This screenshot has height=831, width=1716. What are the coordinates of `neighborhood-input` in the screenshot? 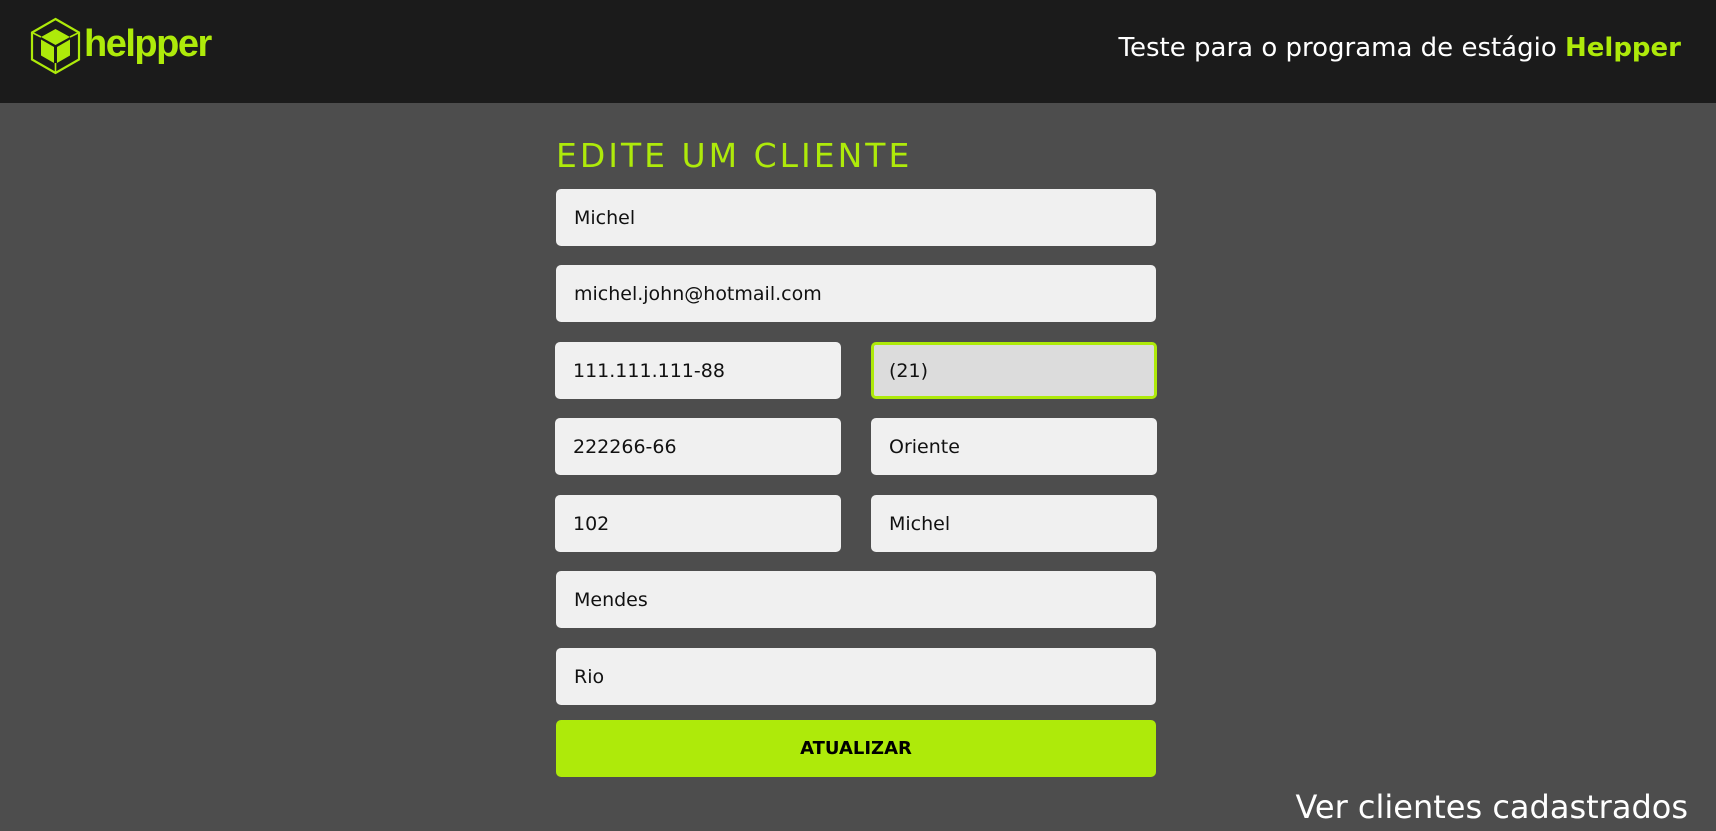 It's located at (1014, 523).